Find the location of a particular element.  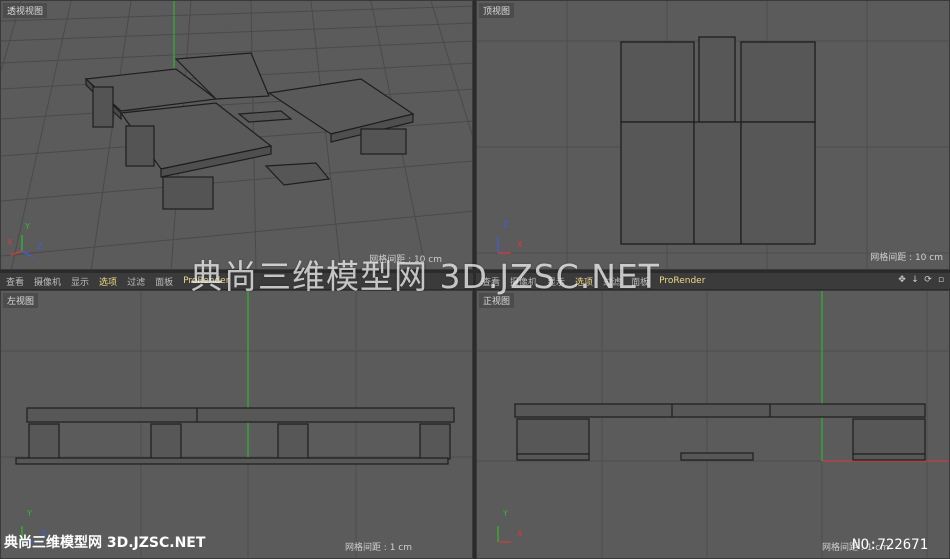

grid-spacing-label: 网格间距 : 1 cm is located at coordinates (378, 548).